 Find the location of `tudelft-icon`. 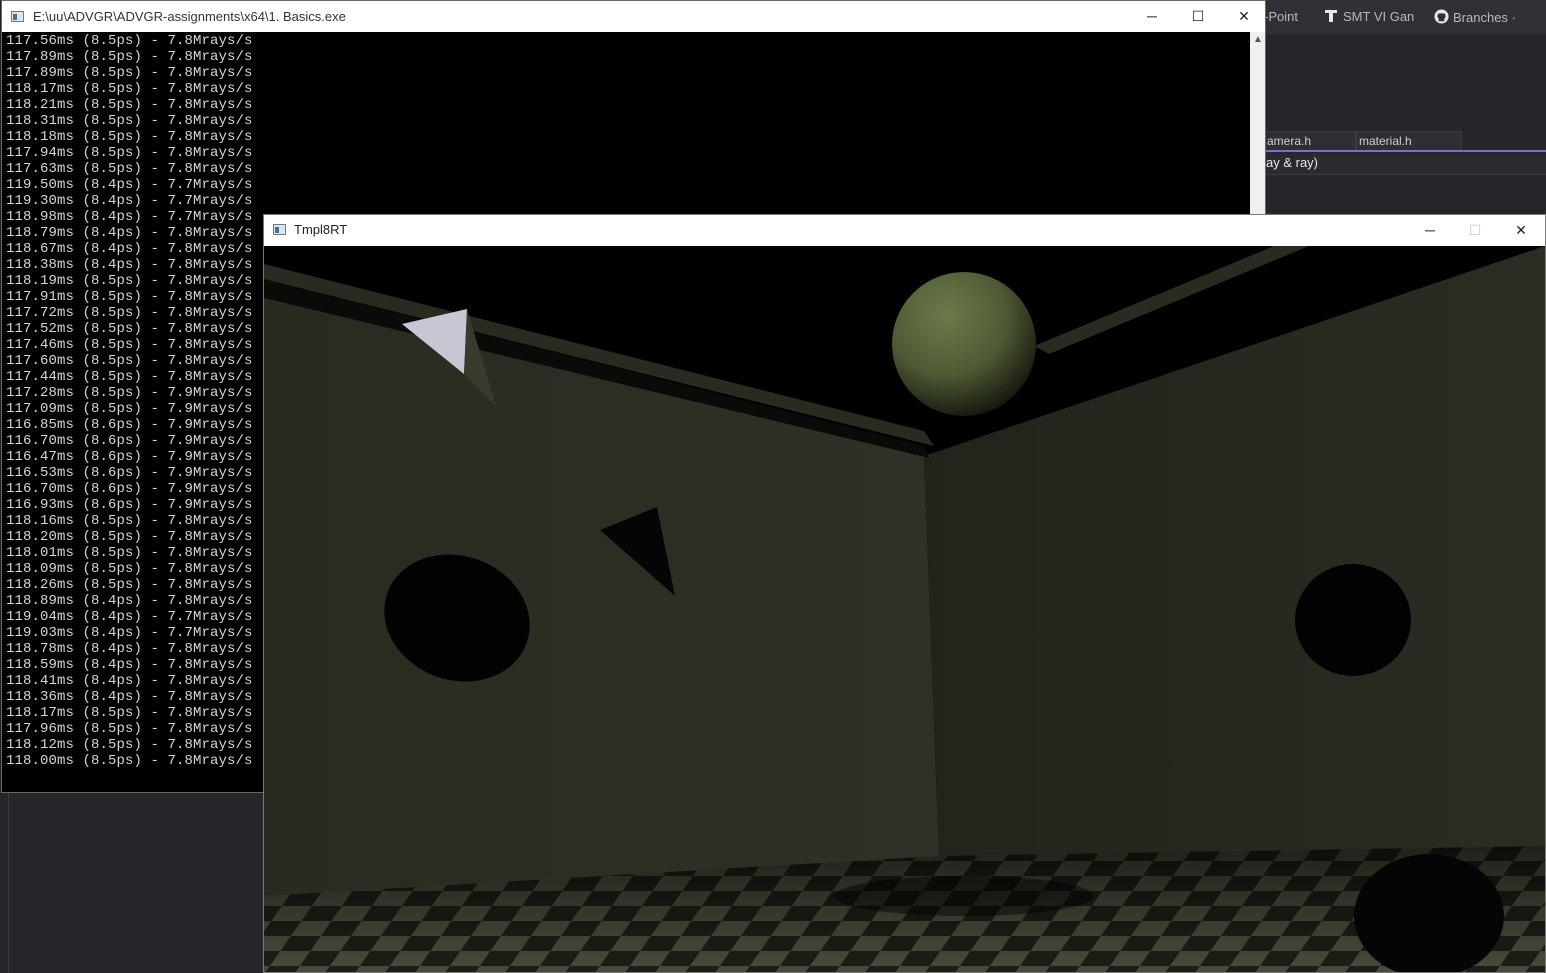

tudelft-icon is located at coordinates (1331, 16).